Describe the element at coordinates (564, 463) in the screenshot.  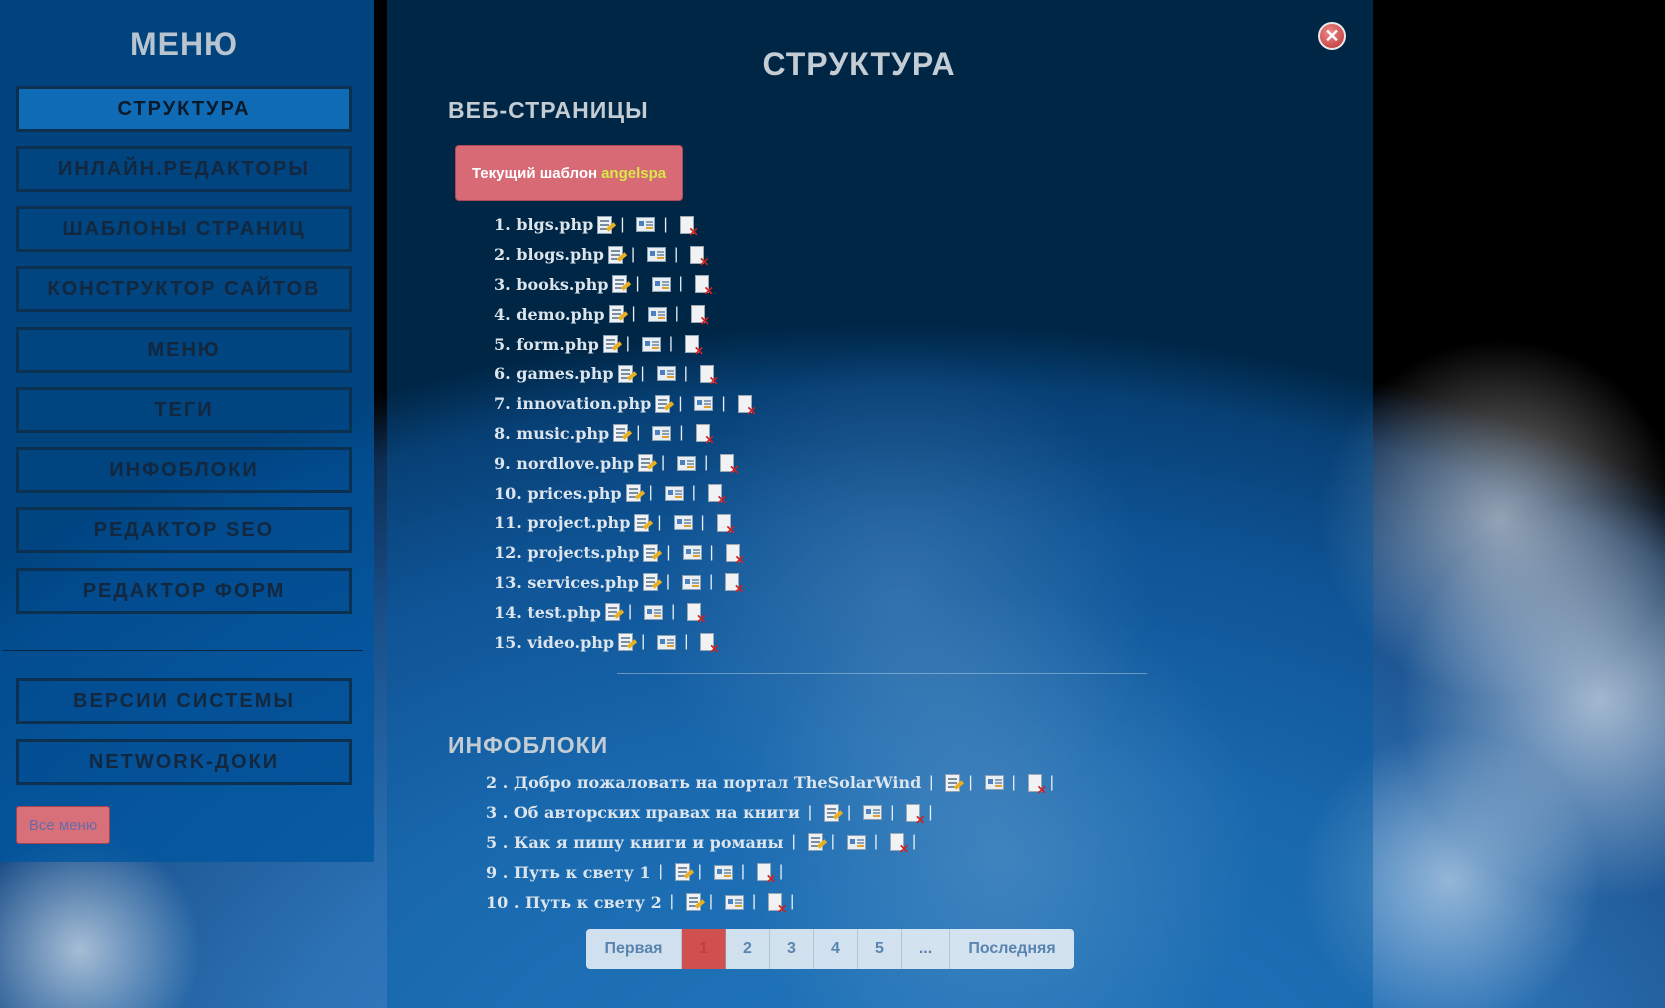
I see `page-link: 9. nordlove.php` at that location.